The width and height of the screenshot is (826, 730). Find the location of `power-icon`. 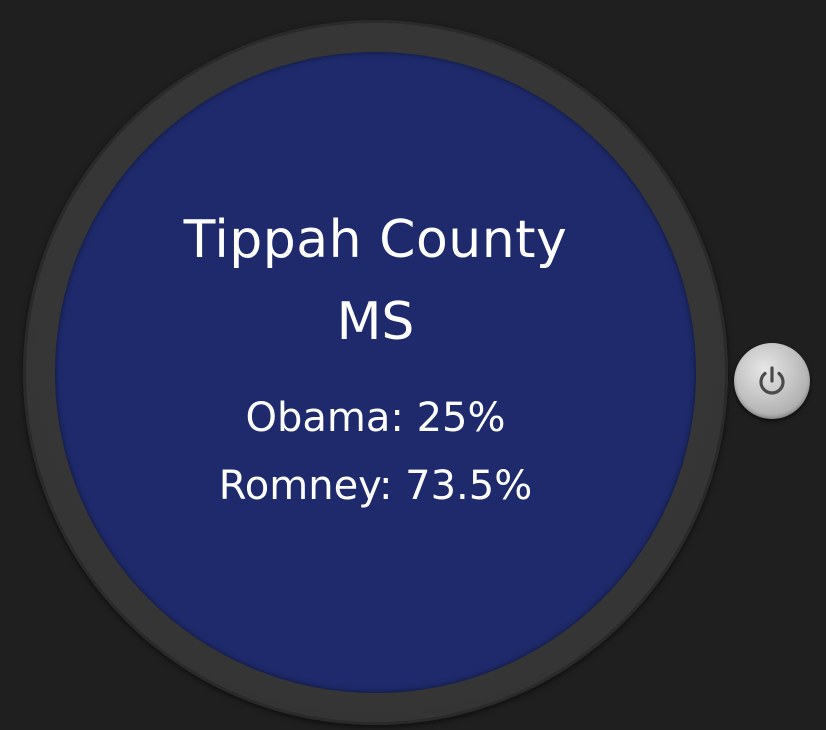

power-icon is located at coordinates (772, 380).